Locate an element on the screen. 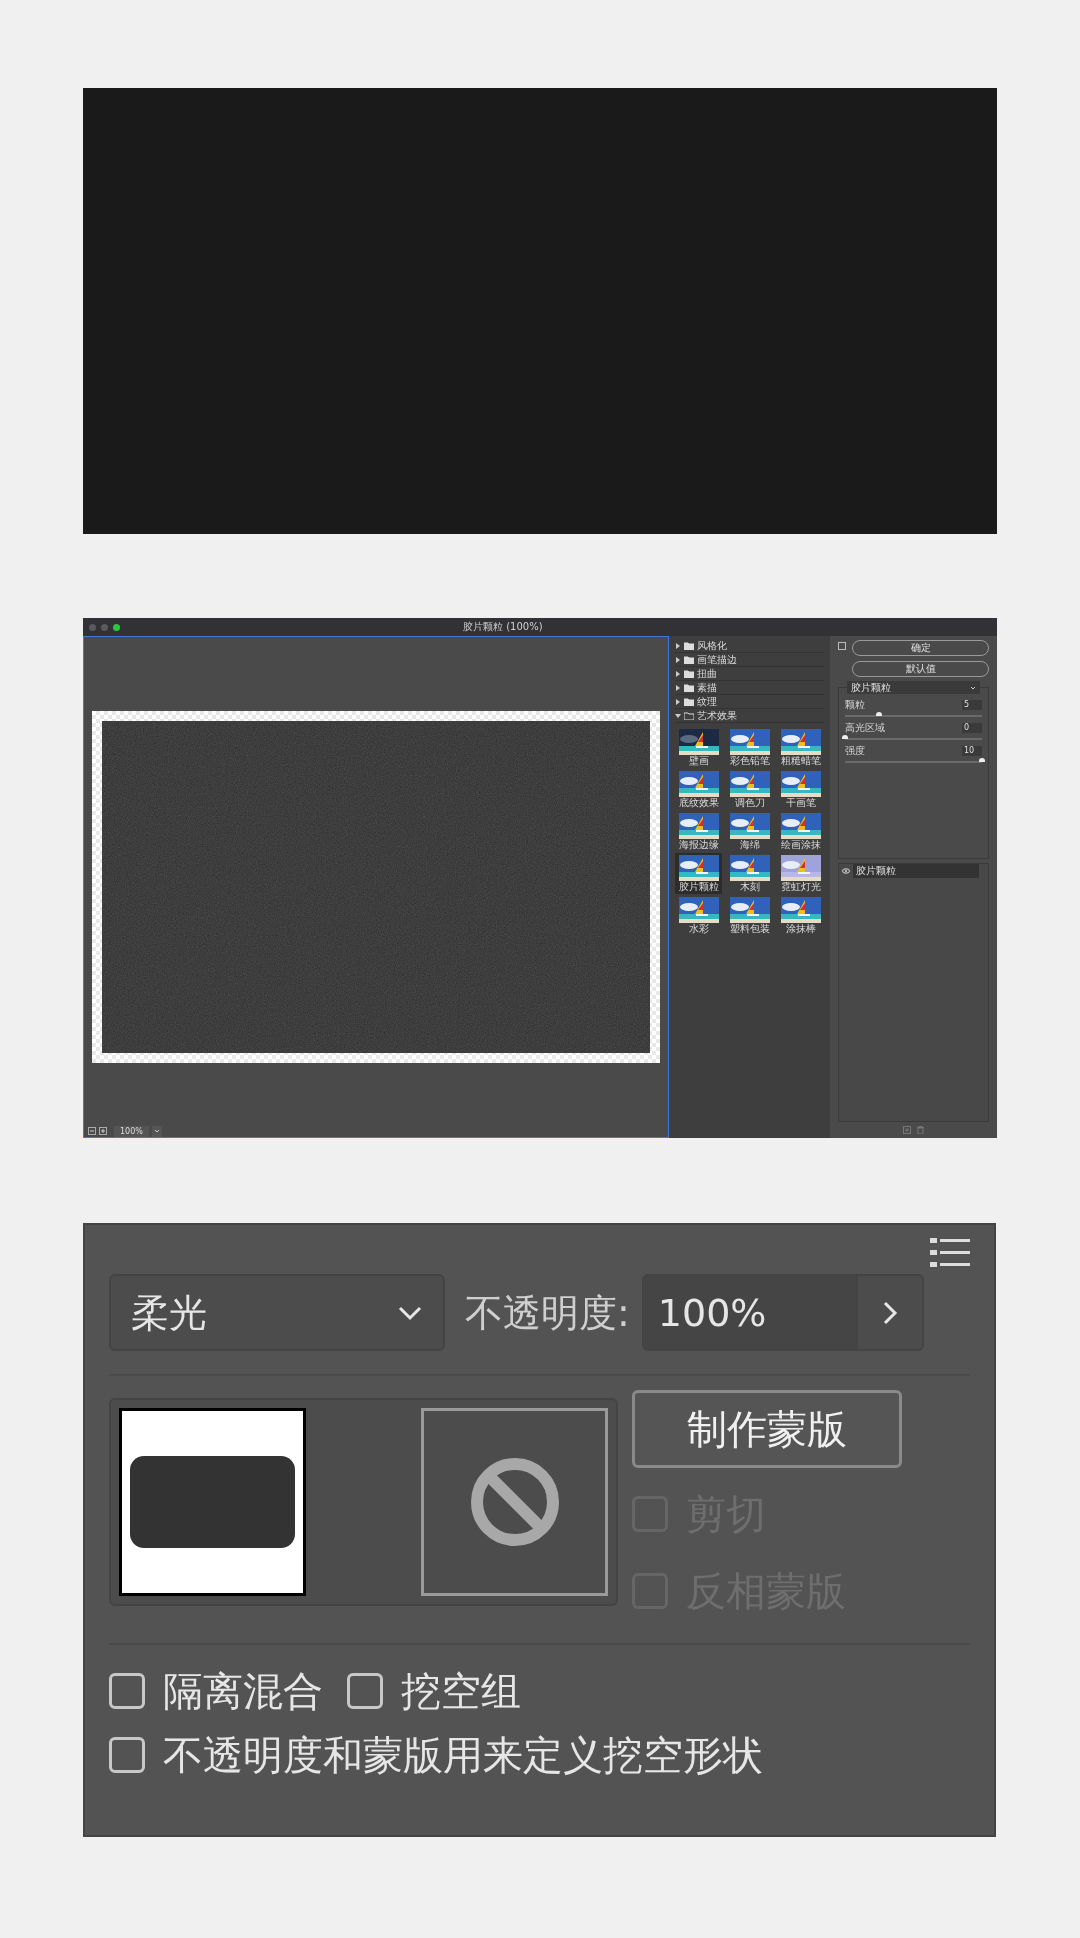 Image resolution: width=1080 pixels, height=1938 pixels. ok-button: 确定 is located at coordinates (920, 648).